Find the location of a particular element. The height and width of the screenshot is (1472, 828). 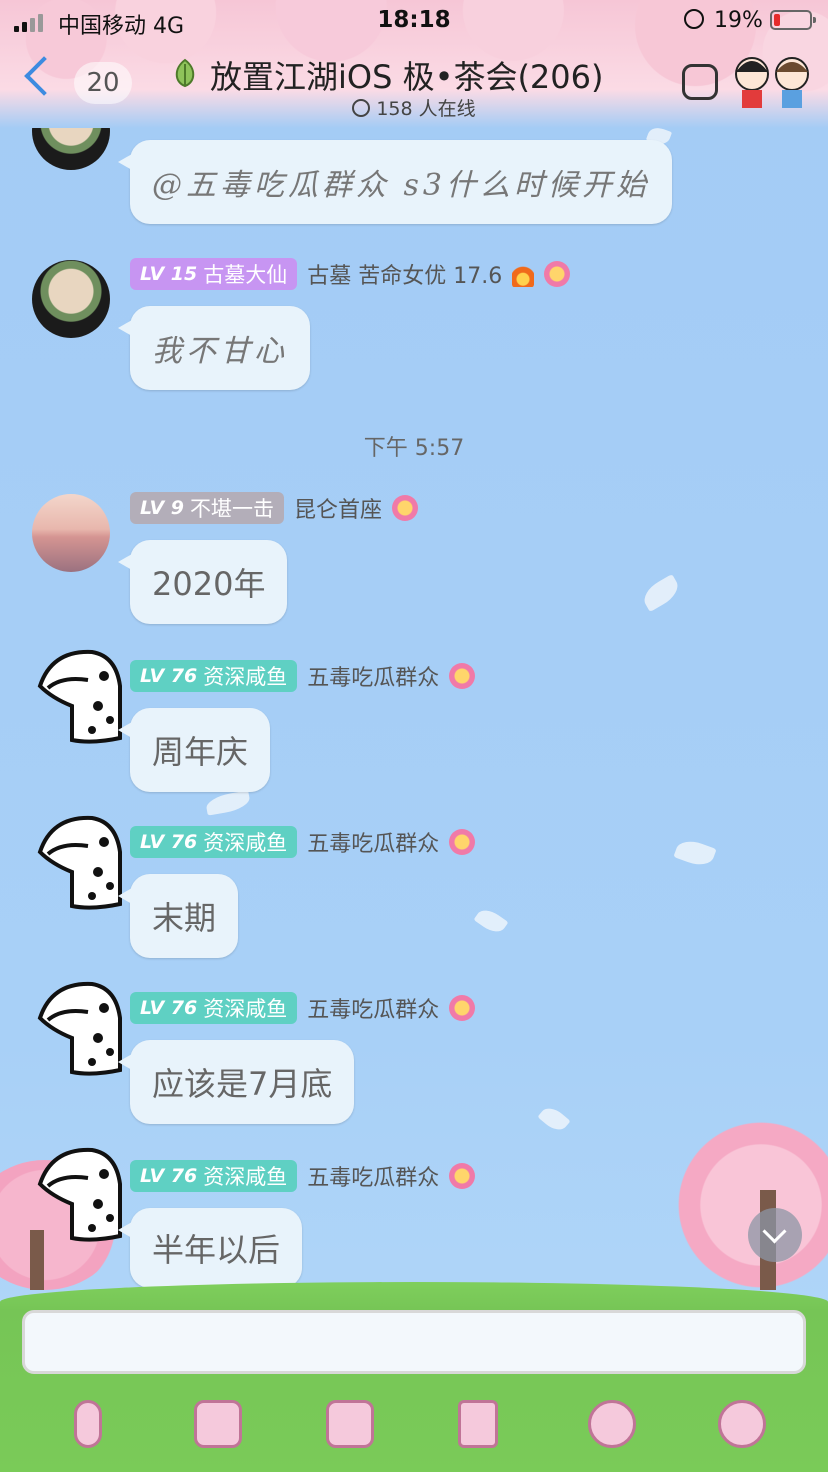

sender-row: LV 9 不堪一击 昆仑首座 is located at coordinates (274, 508).